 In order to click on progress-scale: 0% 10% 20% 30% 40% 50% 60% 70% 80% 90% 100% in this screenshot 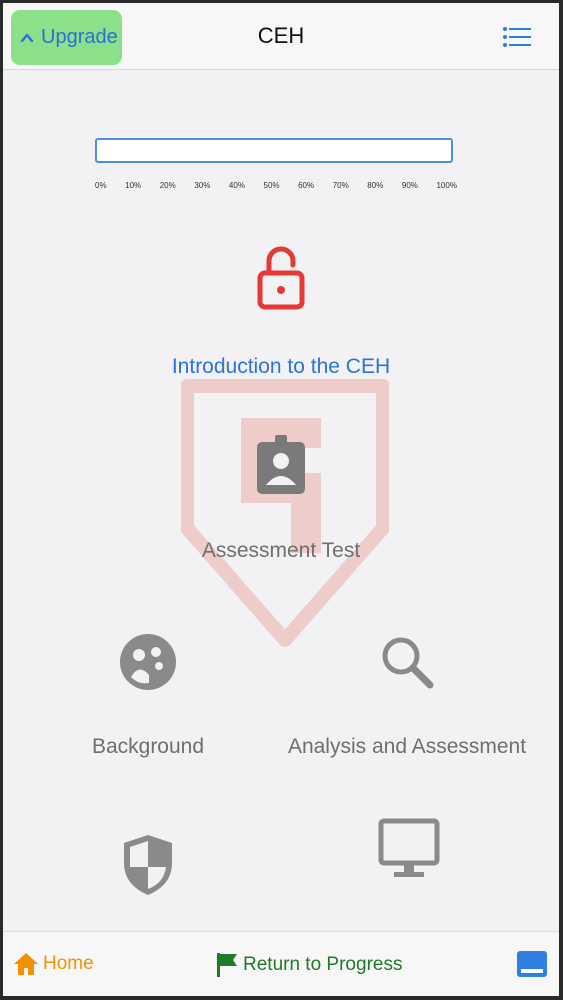, I will do `click(276, 187)`.